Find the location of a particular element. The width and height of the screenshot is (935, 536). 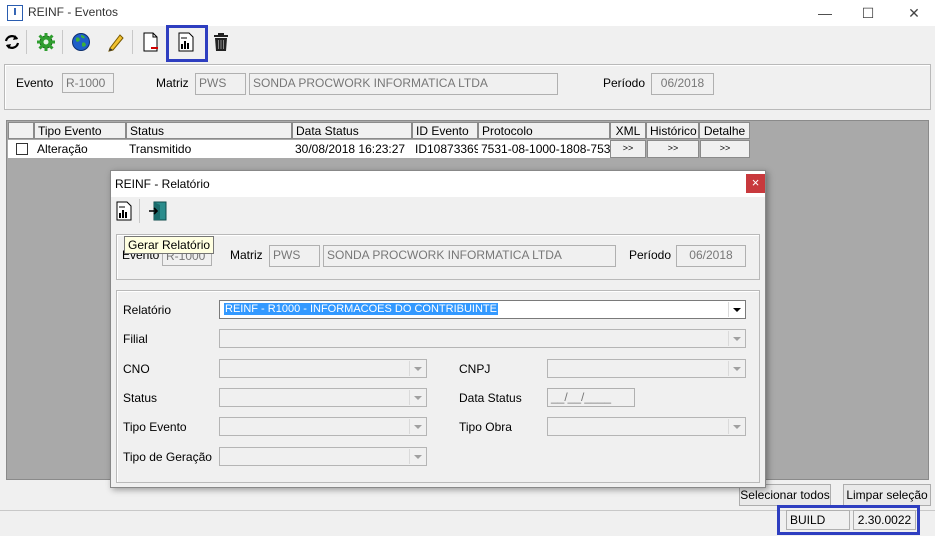

grid-header-protocolo: Protocolo is located at coordinates (544, 130).